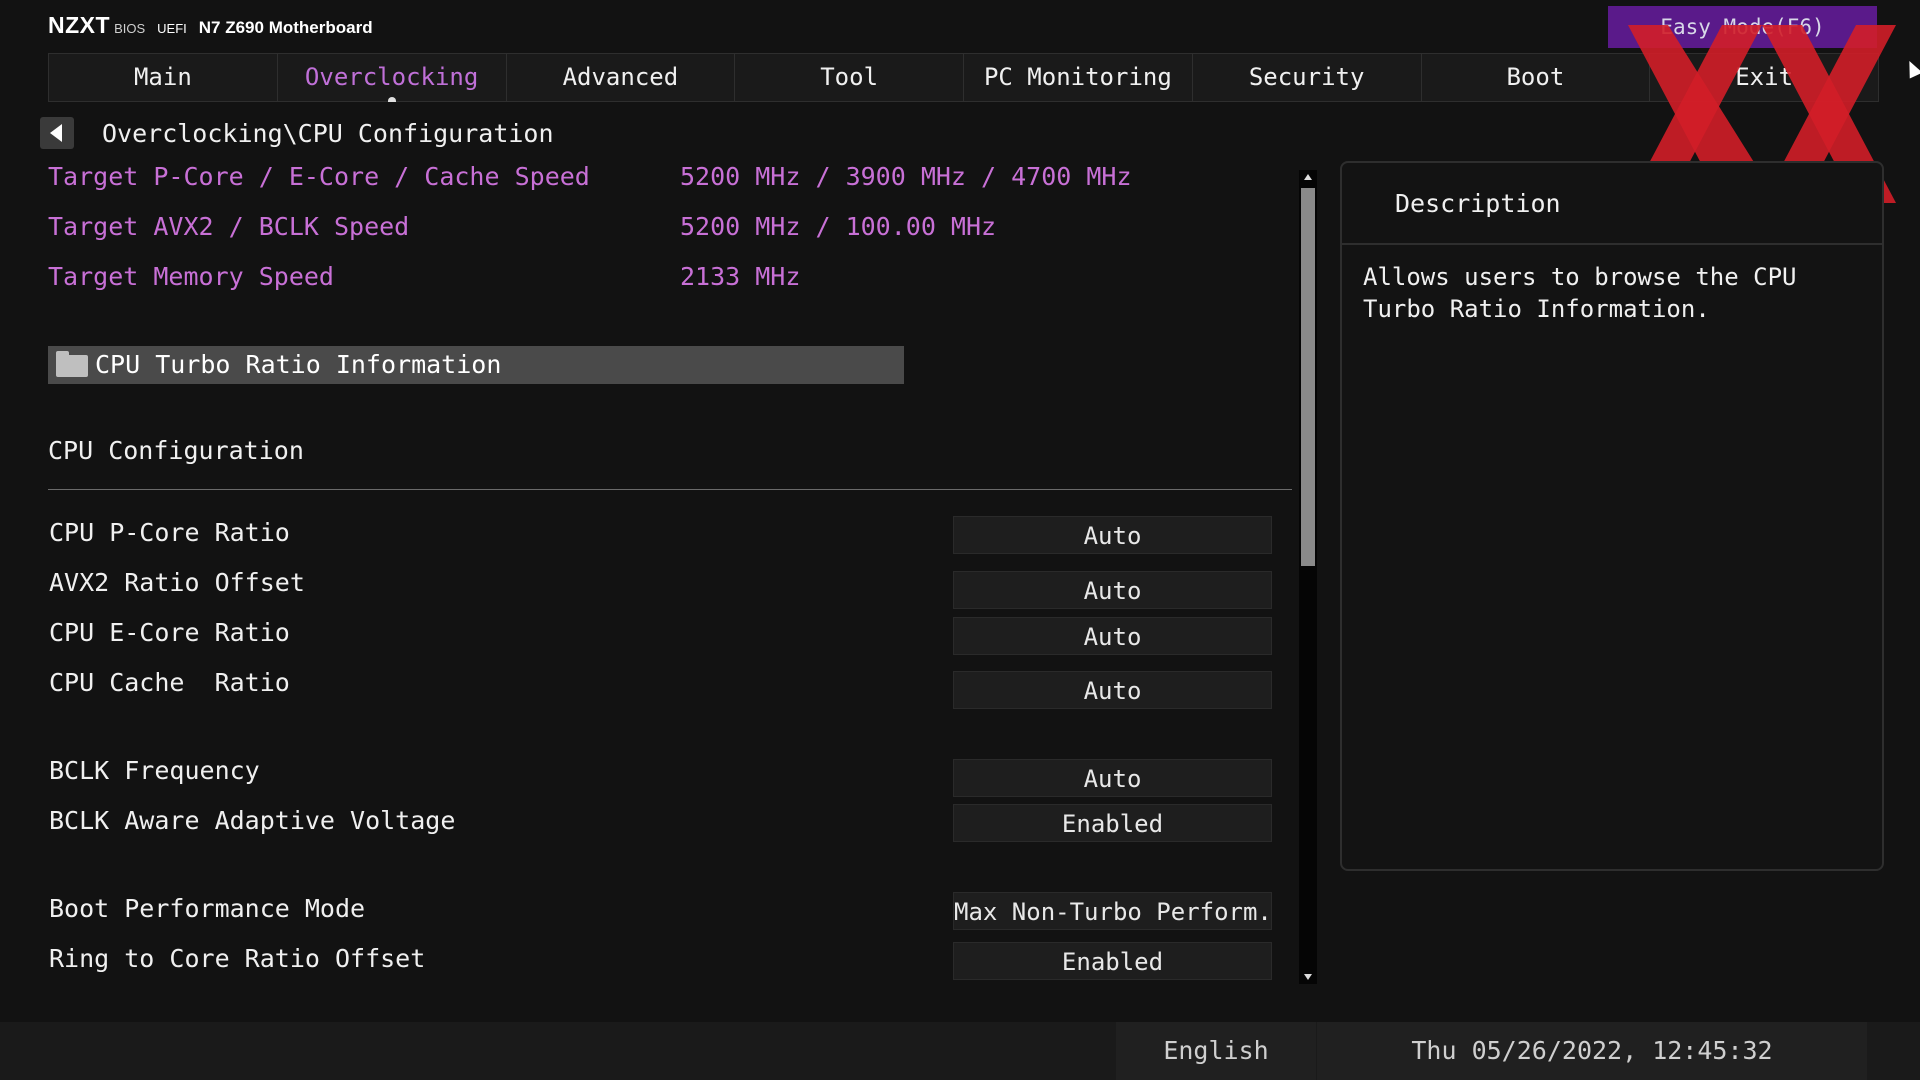  I want to click on breadcrumb-path: Overclocking\CPU Configuration, so click(328, 133).